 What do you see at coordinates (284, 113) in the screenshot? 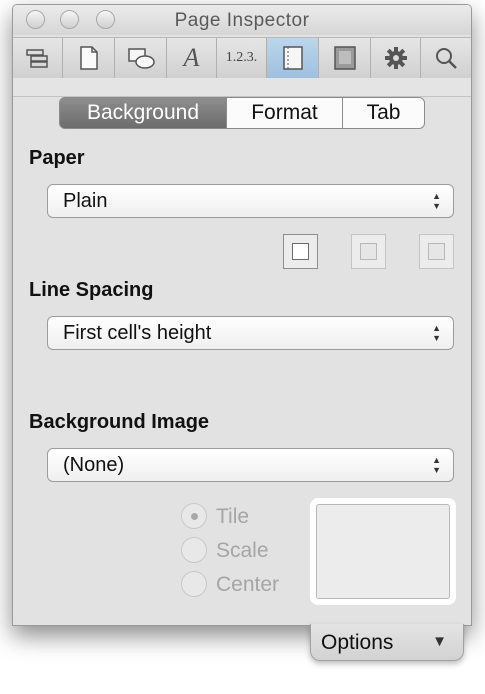
I see `tab-format: Format` at bounding box center [284, 113].